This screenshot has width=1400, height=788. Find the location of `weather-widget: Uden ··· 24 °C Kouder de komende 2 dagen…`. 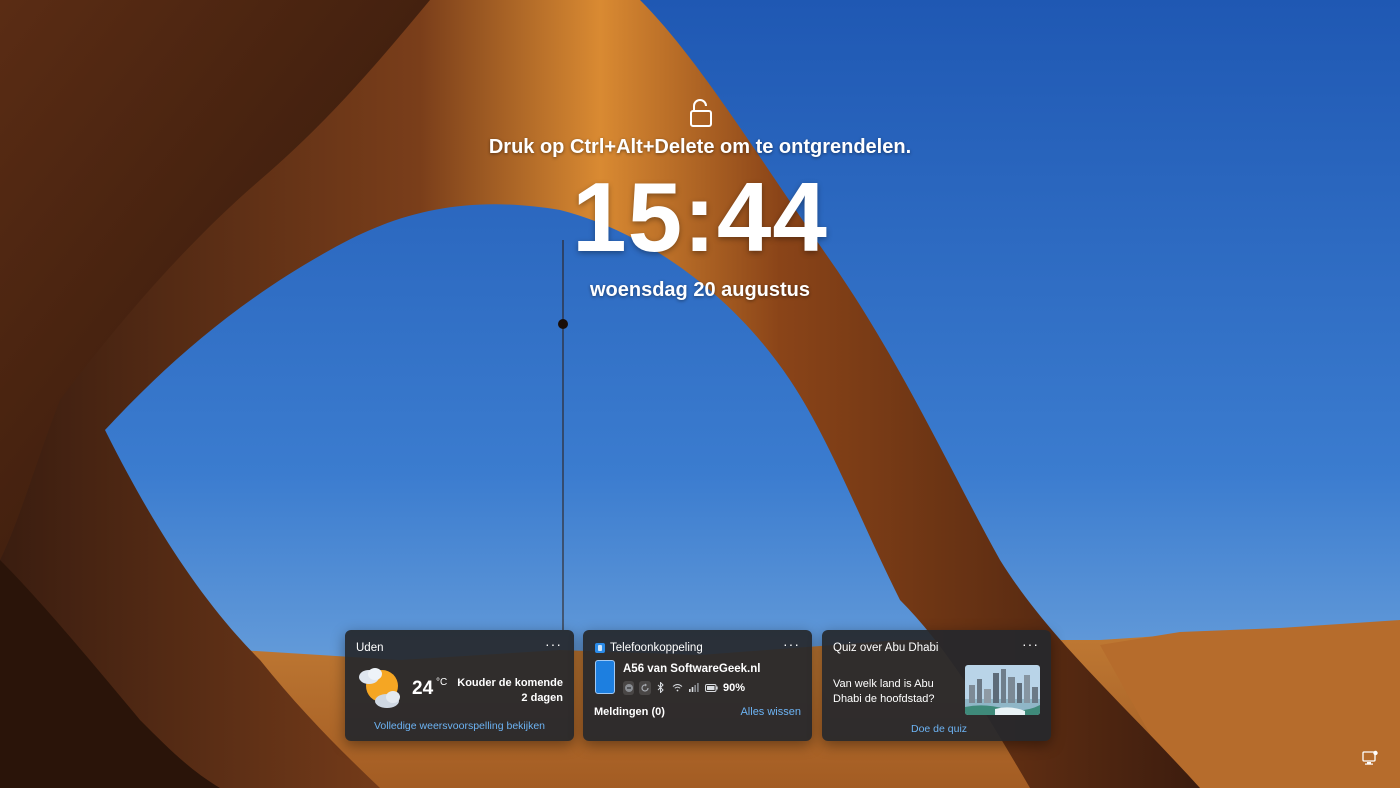

weather-widget: Uden ··· 24 °C Kouder de komende 2 dagen… is located at coordinates (459, 685).